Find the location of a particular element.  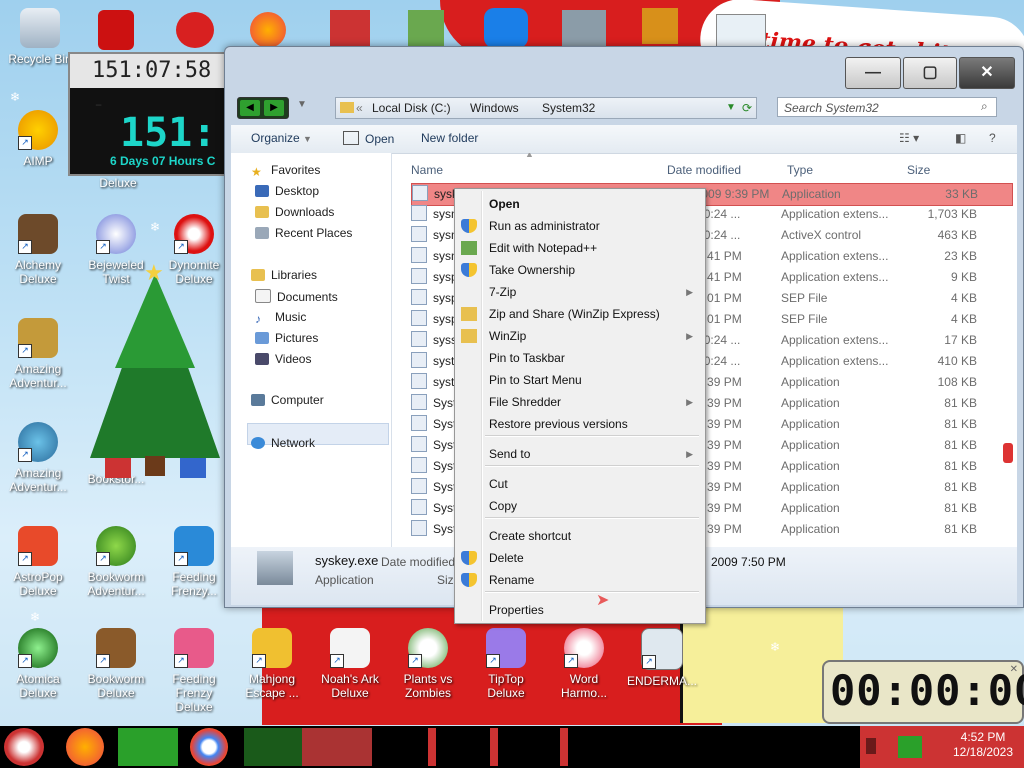

menu-item-file-shredder: File Shredder ▶ is located at coordinates (580, 402).